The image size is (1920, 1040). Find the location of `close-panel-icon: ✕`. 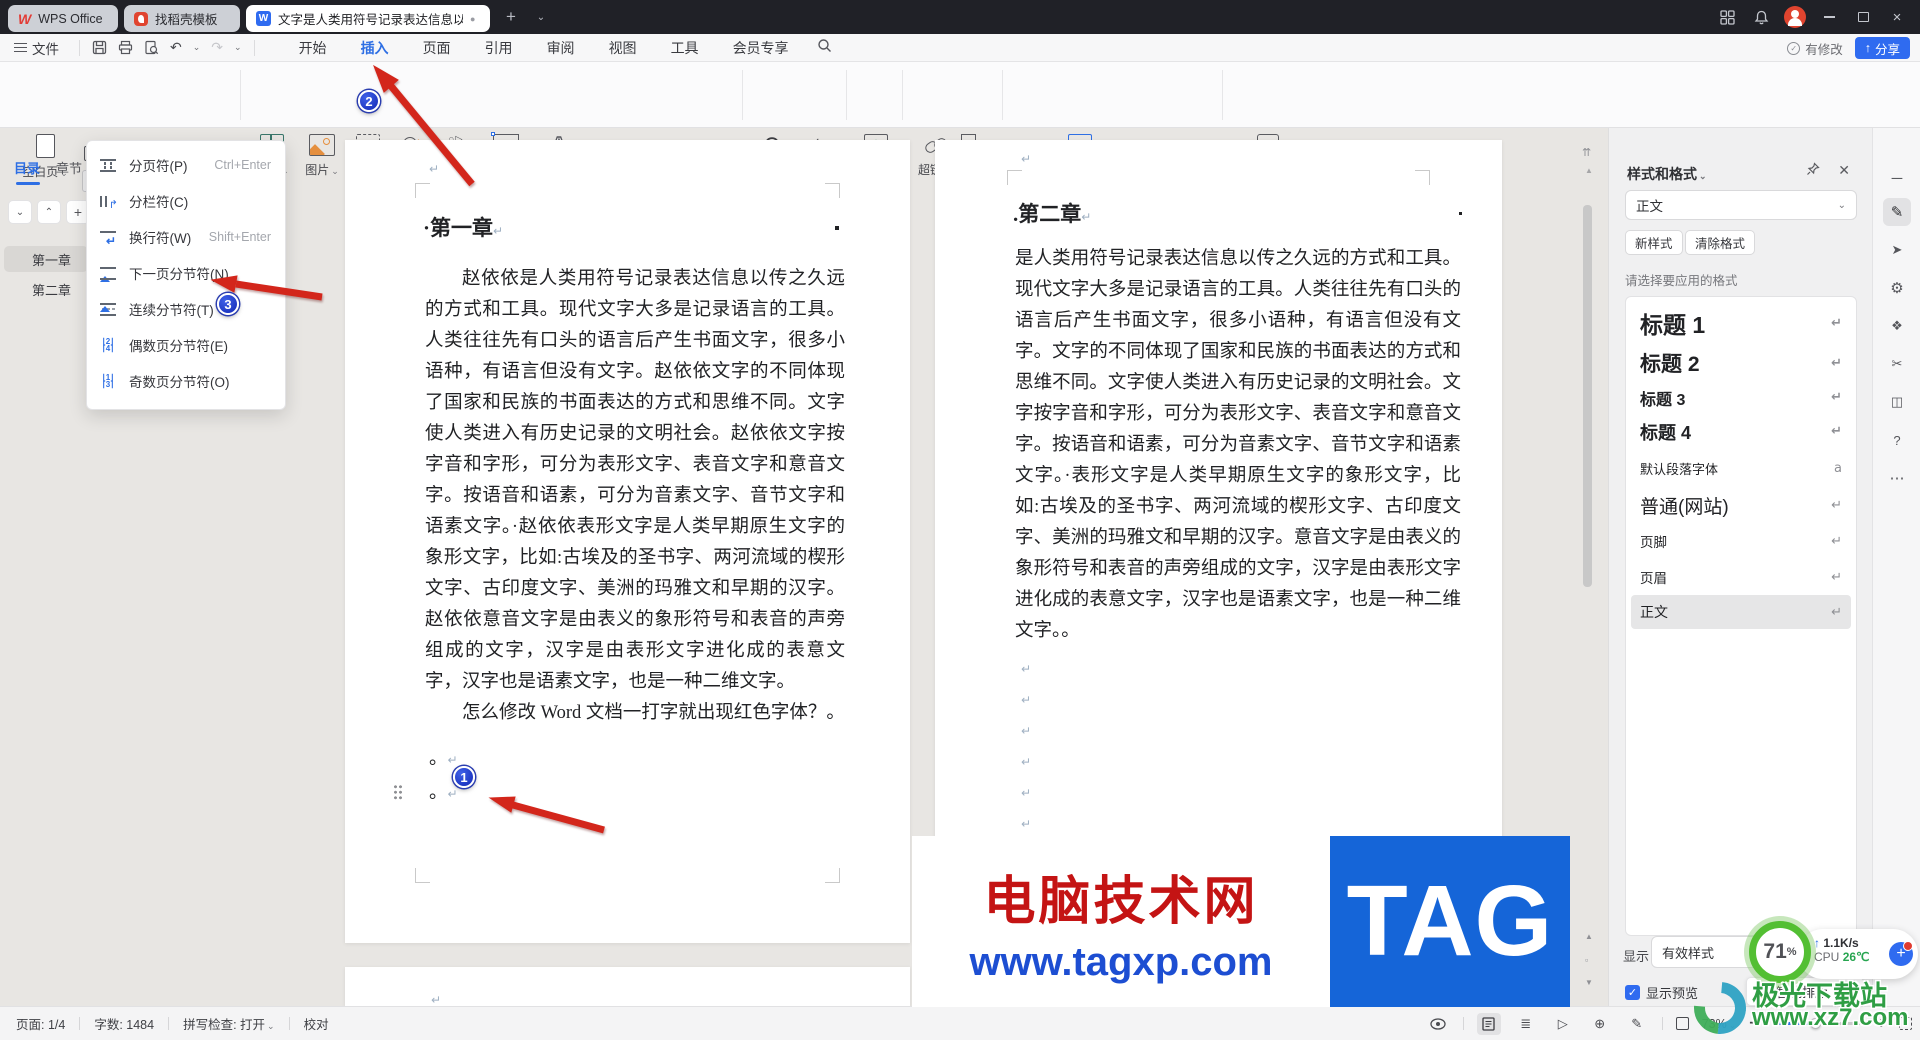

close-panel-icon: ✕ is located at coordinates (1844, 170).